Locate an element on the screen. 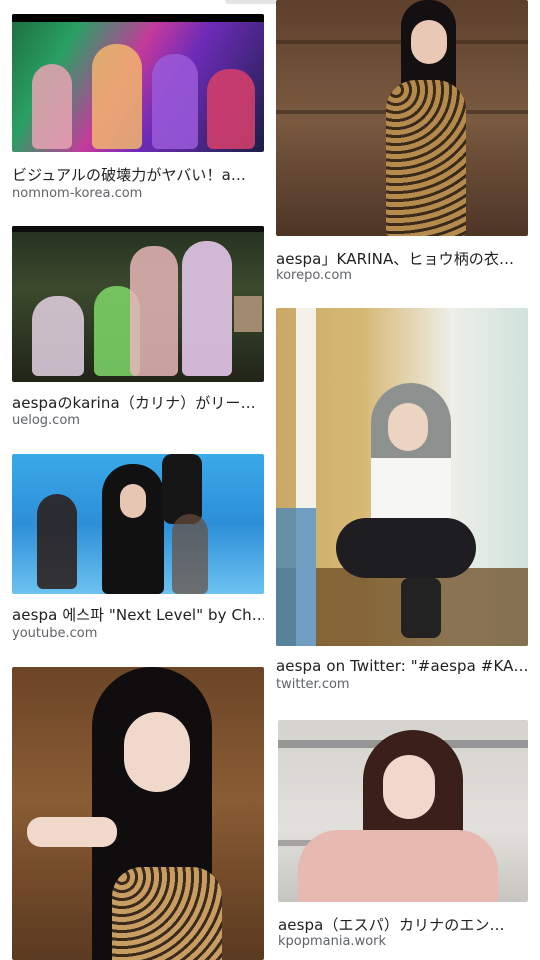  result-card: aespa」KARINA、ヒョウ柄の衣… korepo.com is located at coordinates (402, 145).